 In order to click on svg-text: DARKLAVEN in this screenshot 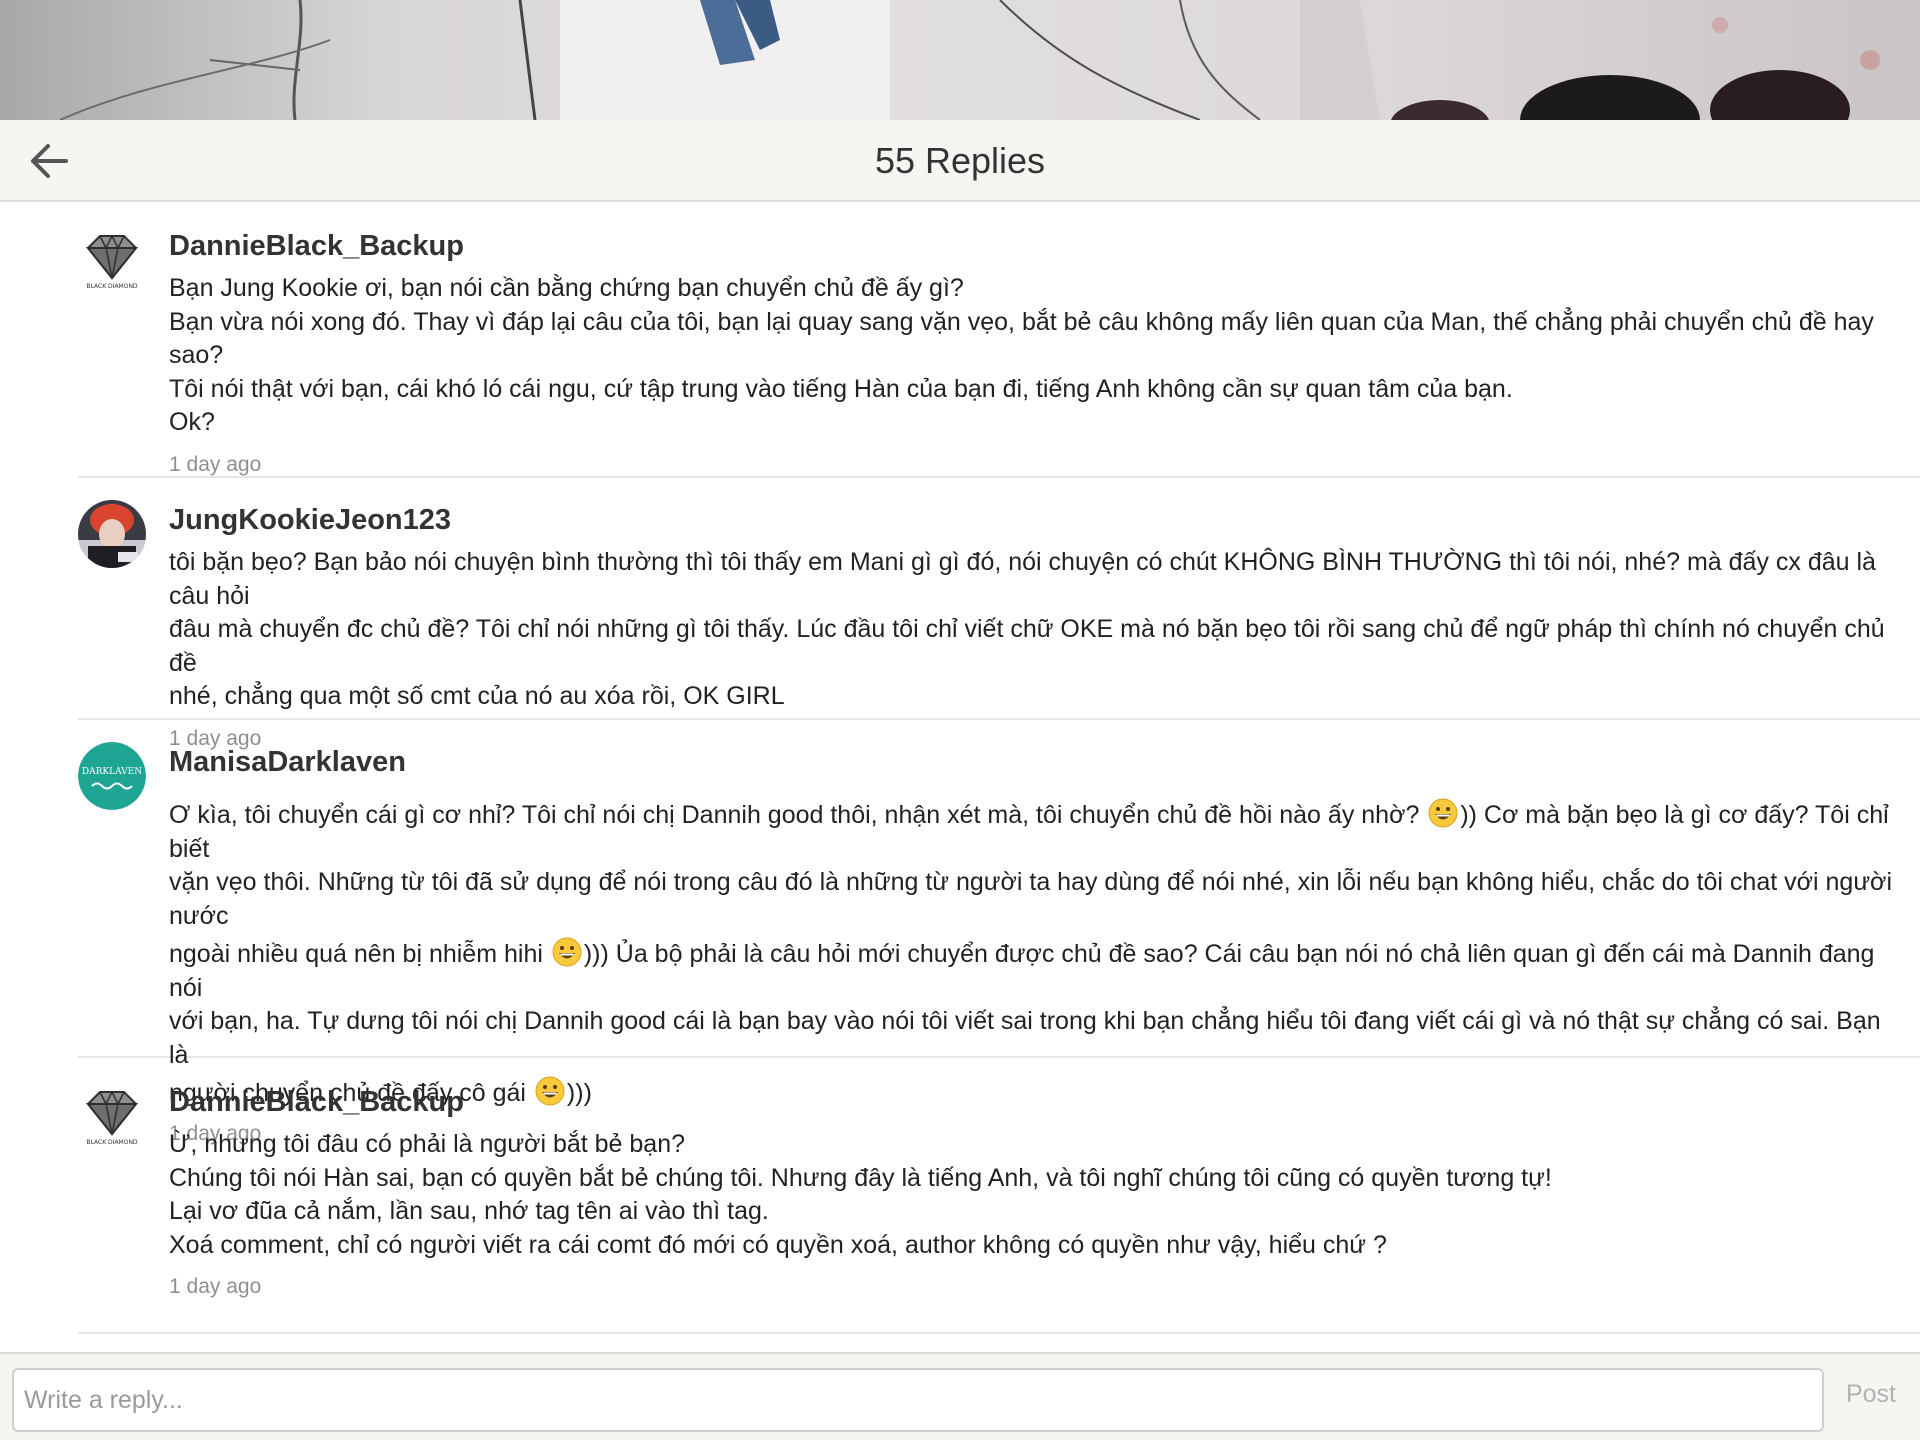, I will do `click(112, 772)`.